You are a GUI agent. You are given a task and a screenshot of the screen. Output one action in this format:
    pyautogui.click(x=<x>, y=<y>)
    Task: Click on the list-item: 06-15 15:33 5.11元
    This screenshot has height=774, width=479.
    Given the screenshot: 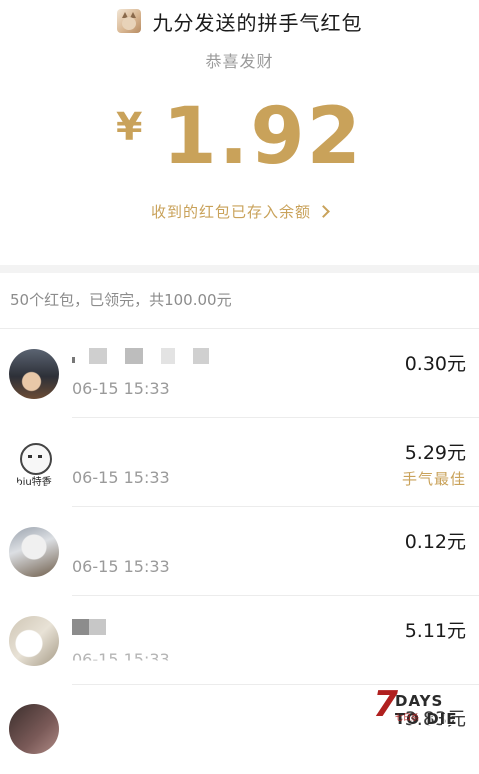 What is the action you would take?
    pyautogui.click(x=239, y=640)
    